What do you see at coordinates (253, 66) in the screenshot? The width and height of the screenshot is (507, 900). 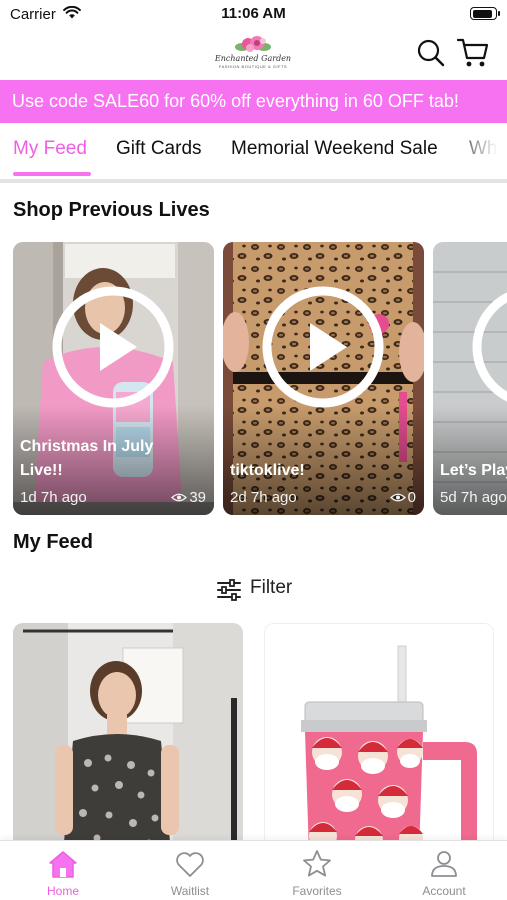 I see `logo-subtext: FASHION BOUTIQUE & GIFTS` at bounding box center [253, 66].